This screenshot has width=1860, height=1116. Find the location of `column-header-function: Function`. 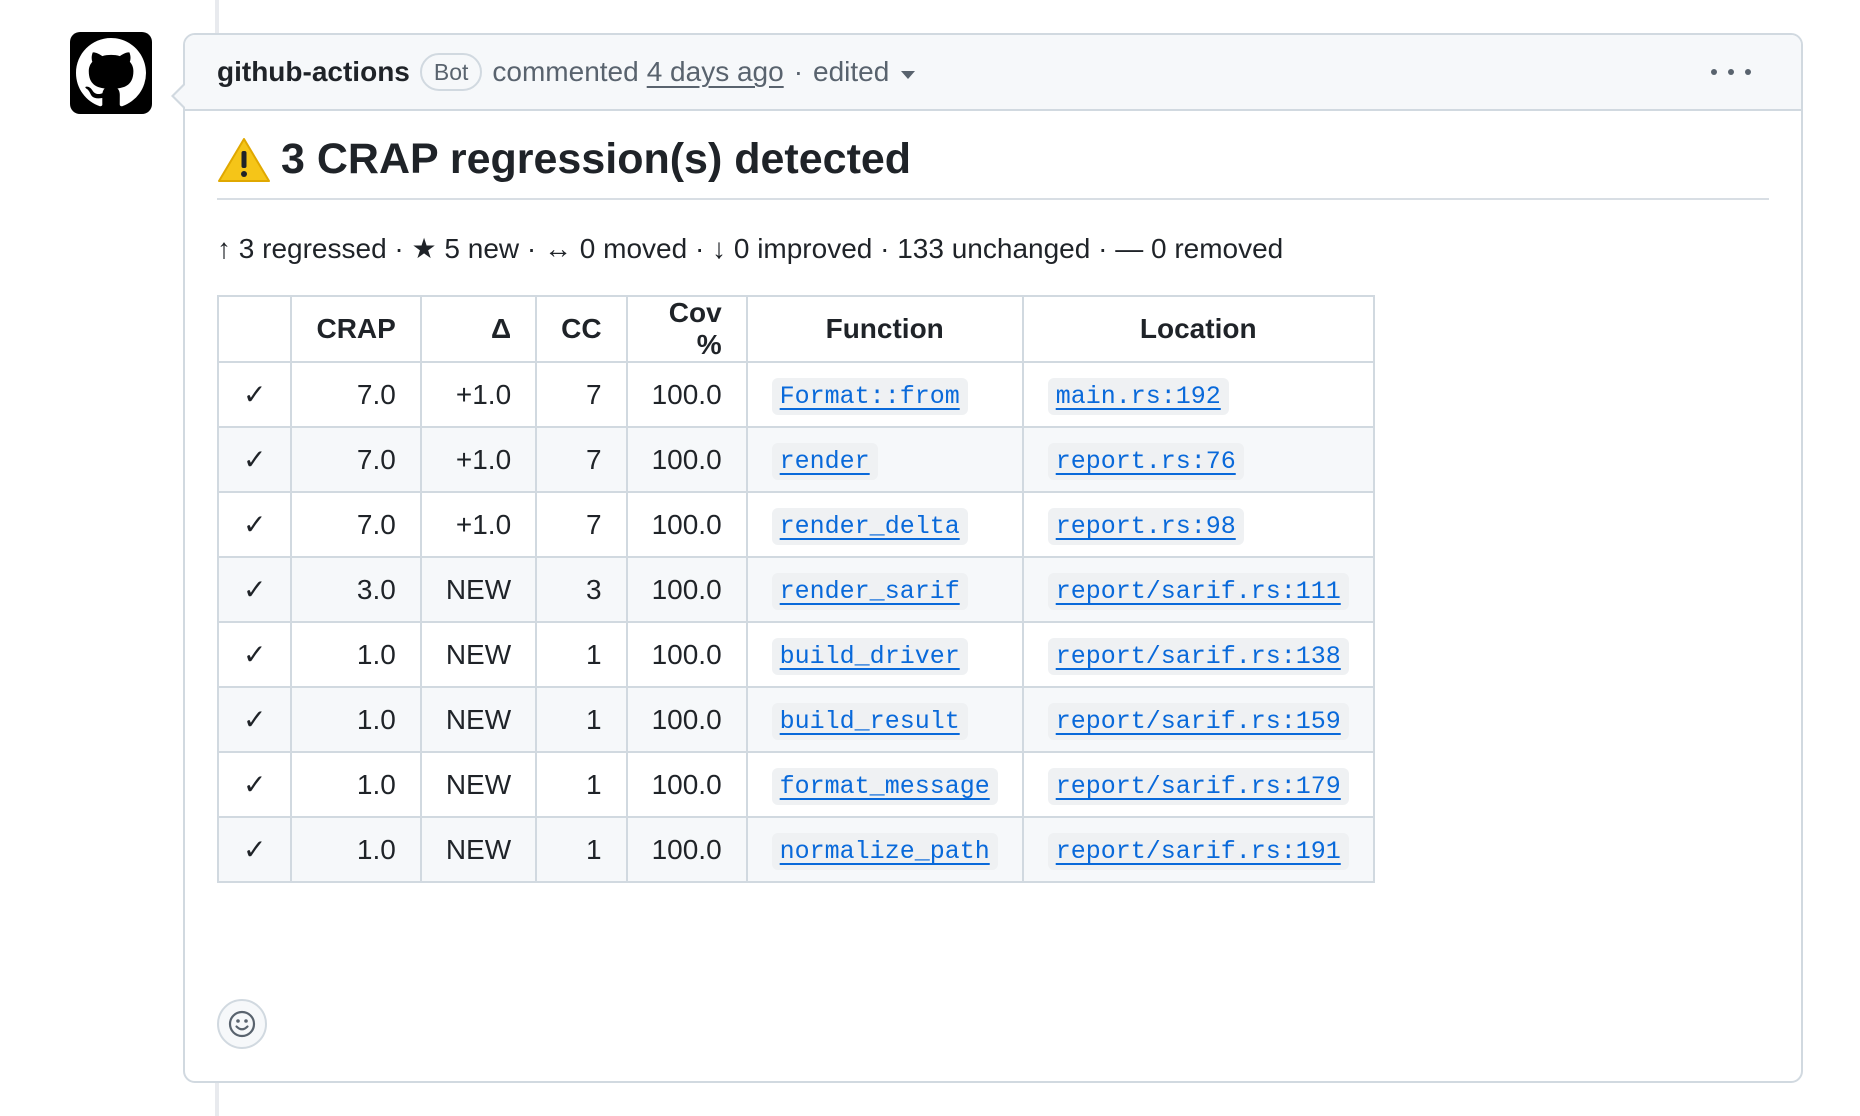

column-header-function: Function is located at coordinates (884, 329).